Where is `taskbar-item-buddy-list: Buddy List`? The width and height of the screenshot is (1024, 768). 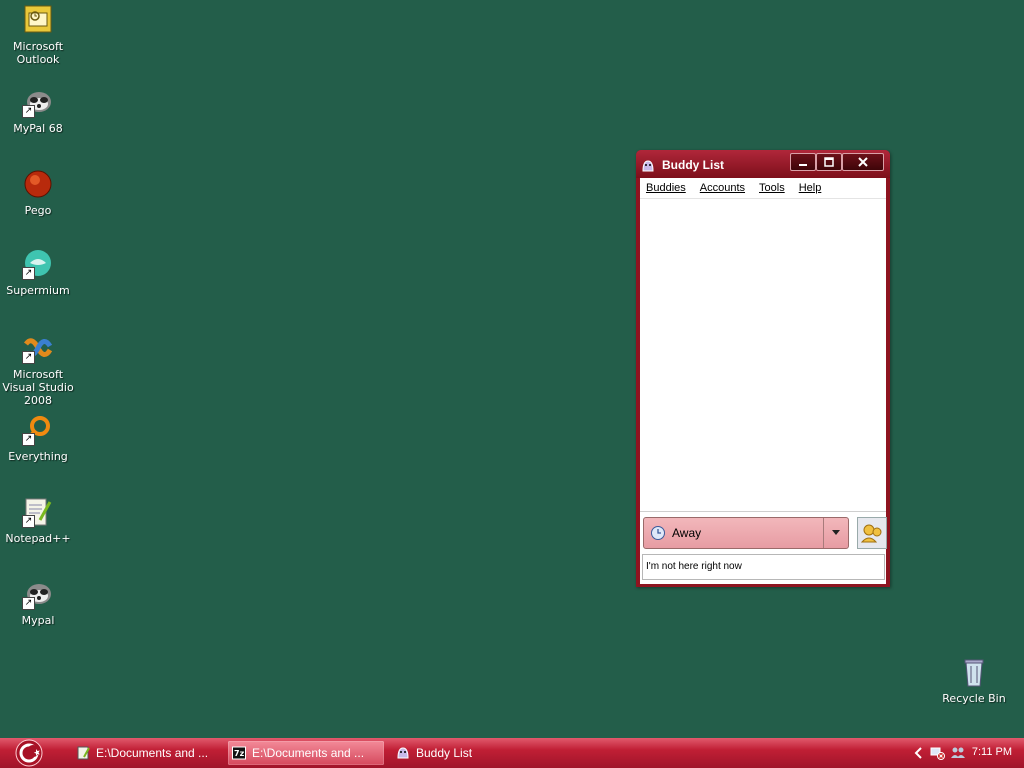
taskbar-item-buddy-list: Buddy List is located at coordinates (467, 753).